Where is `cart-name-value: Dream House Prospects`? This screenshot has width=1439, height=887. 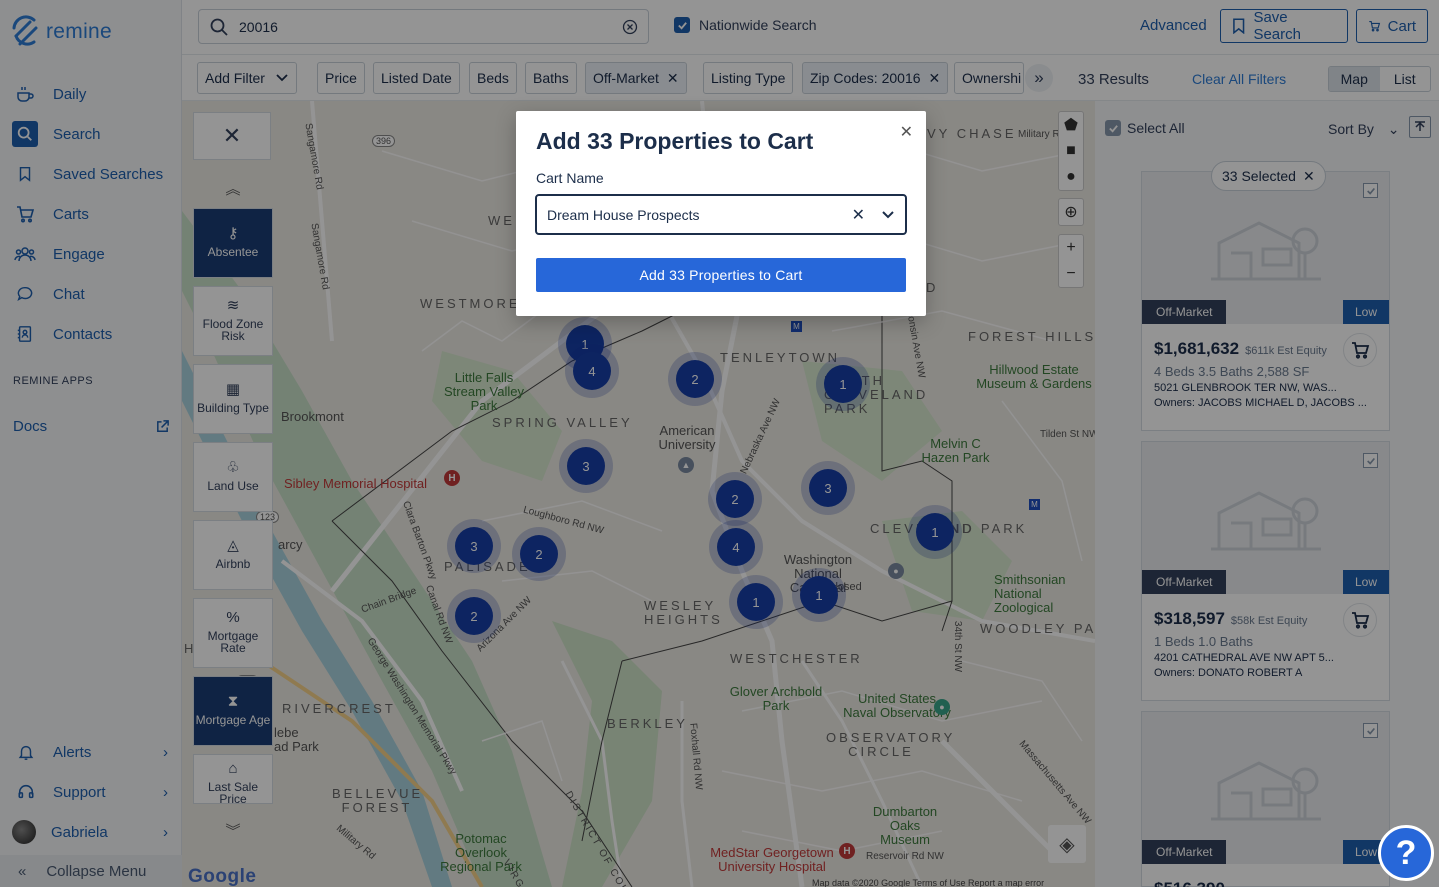
cart-name-value: Dream House Prospects is located at coordinates (623, 214).